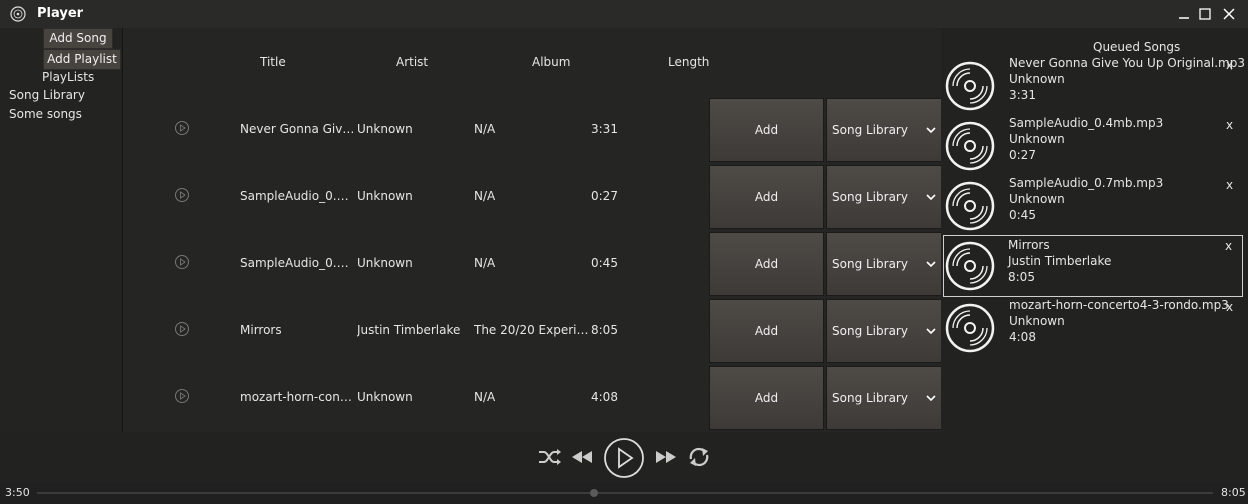 The height and width of the screenshot is (504, 1248). What do you see at coordinates (1093, 206) in the screenshot?
I see `queue-item: SampleAudio_0.7mb.mp3 Unknown 0:45 x` at bounding box center [1093, 206].